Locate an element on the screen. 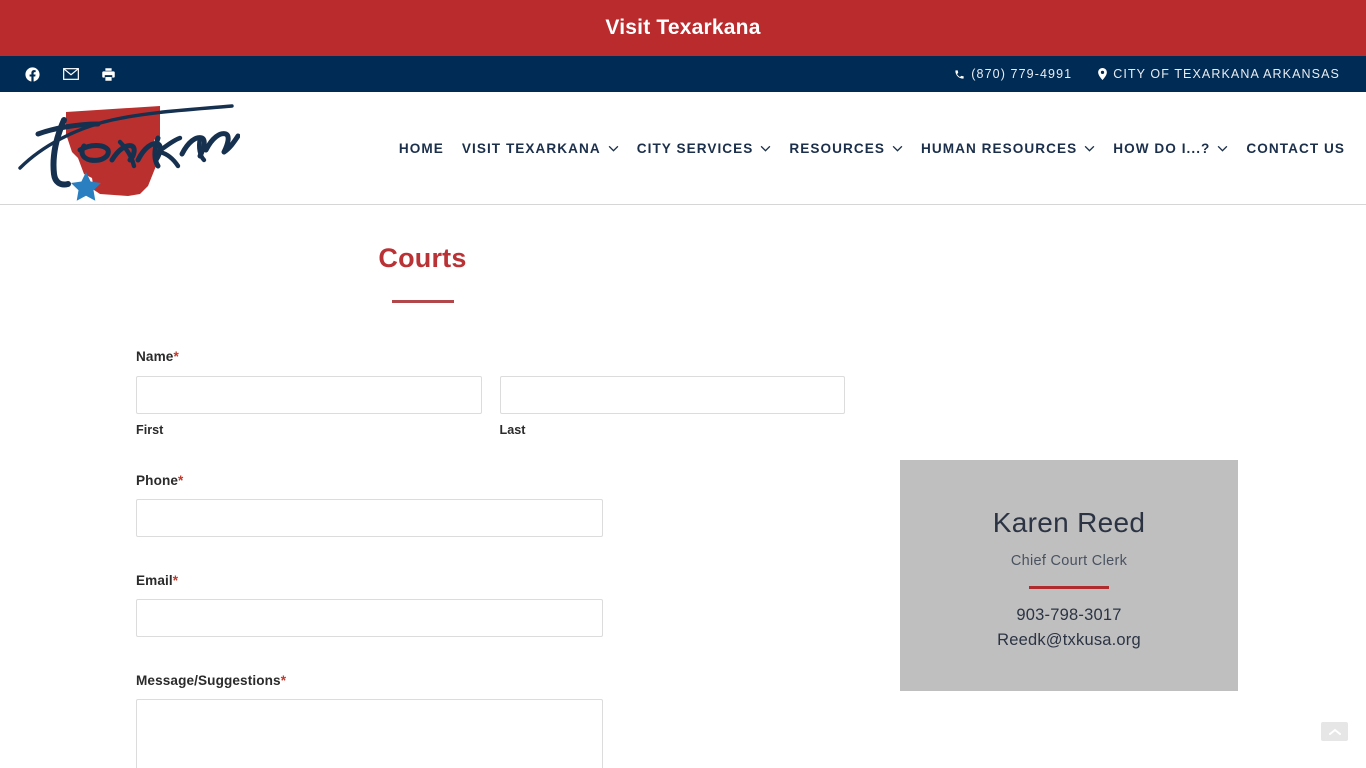 The image size is (1366, 768). nav-item-home: HOME is located at coordinates (421, 148).